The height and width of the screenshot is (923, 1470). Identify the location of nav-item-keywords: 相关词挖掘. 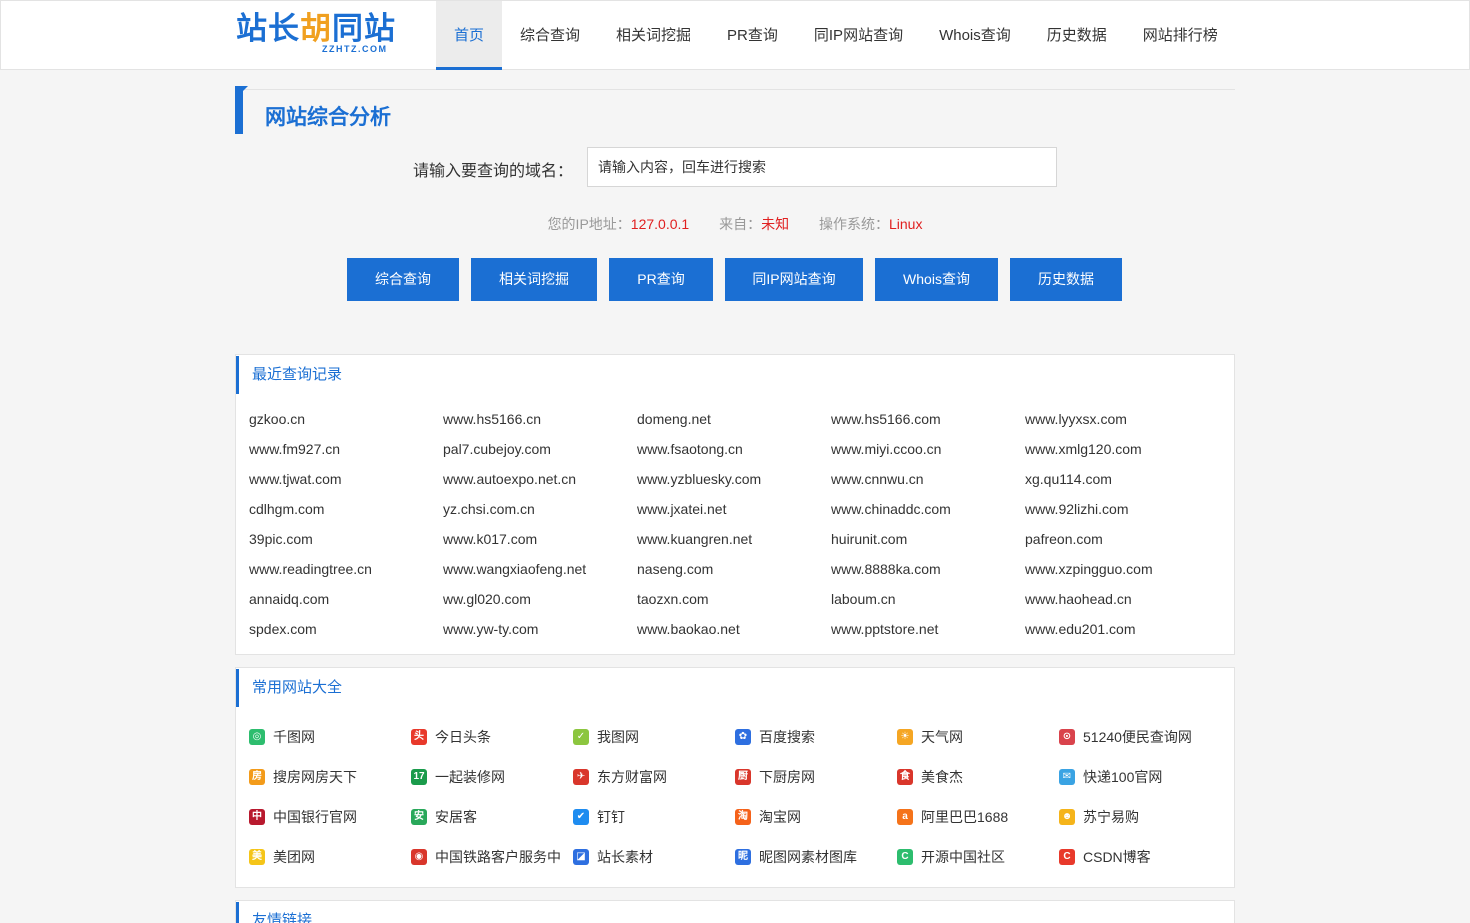
(653, 35).